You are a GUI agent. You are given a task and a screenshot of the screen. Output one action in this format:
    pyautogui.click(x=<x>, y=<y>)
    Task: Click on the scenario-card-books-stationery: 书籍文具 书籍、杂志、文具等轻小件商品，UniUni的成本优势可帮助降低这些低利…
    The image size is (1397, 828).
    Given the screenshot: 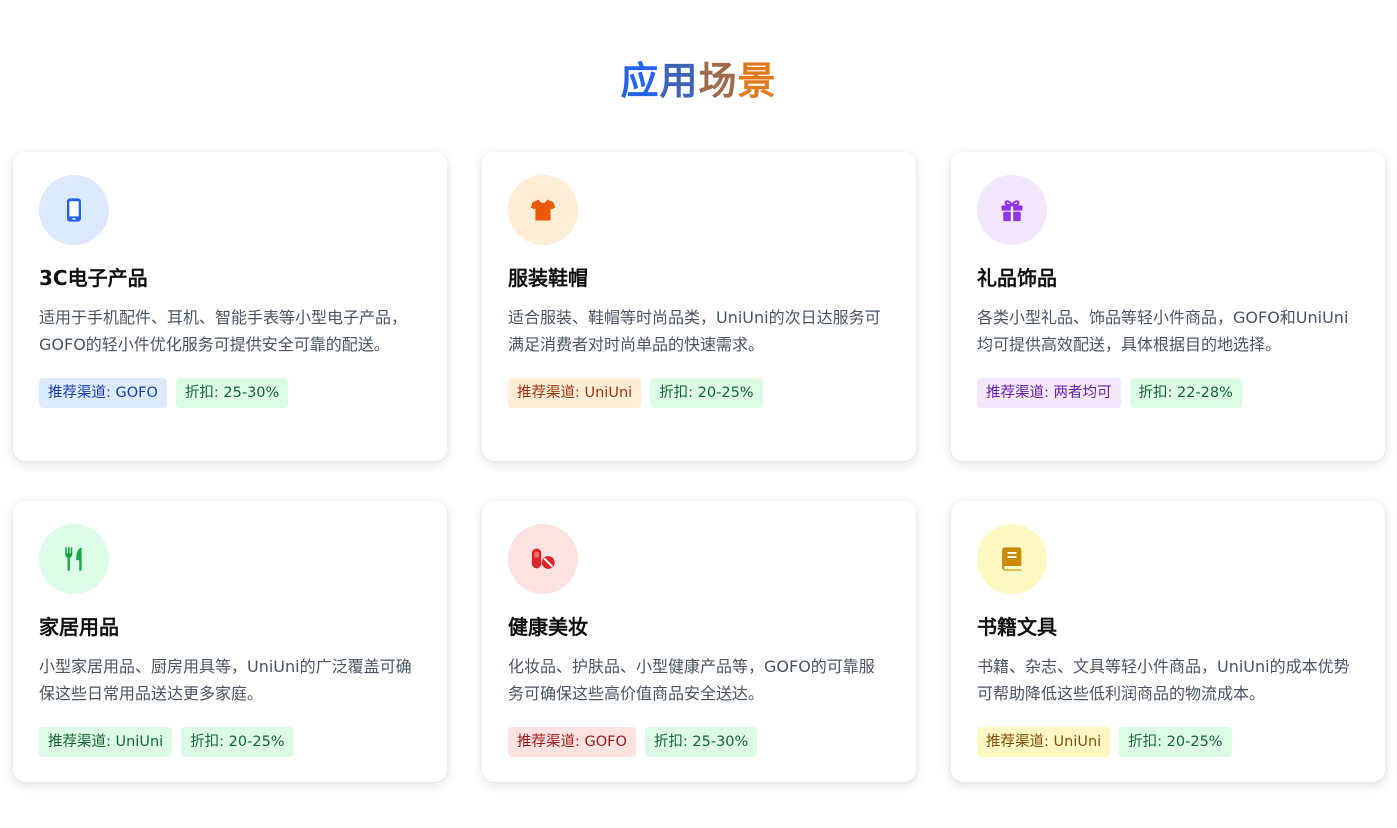 What is the action you would take?
    pyautogui.click(x=1168, y=641)
    